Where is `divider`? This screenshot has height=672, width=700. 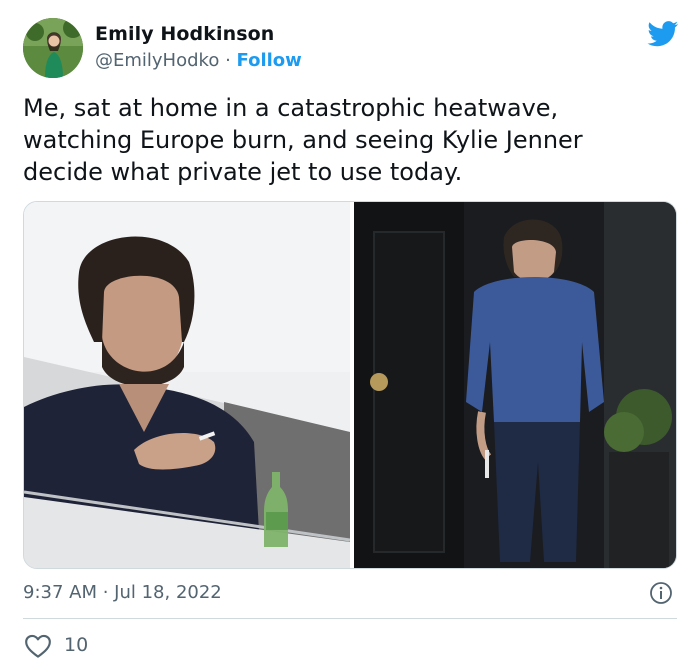 divider is located at coordinates (350, 618).